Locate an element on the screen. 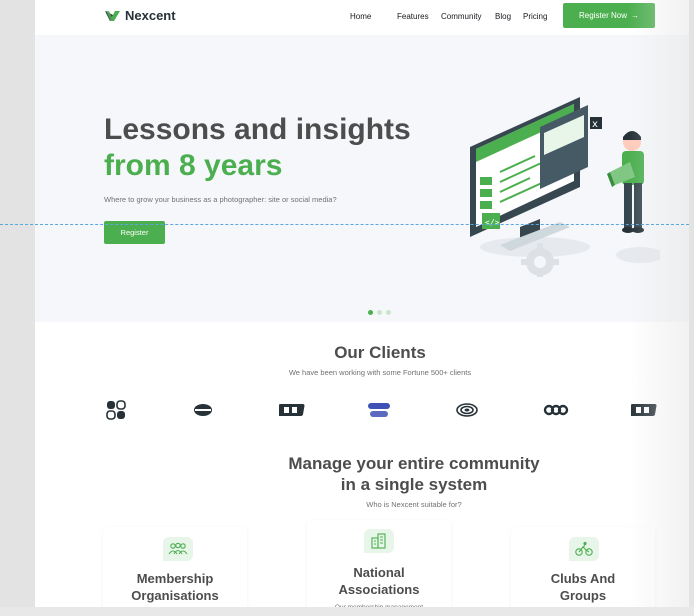 Image resolution: width=694 pixels, height=616 pixels. card-national-title-line1: National is located at coordinates (379, 572).